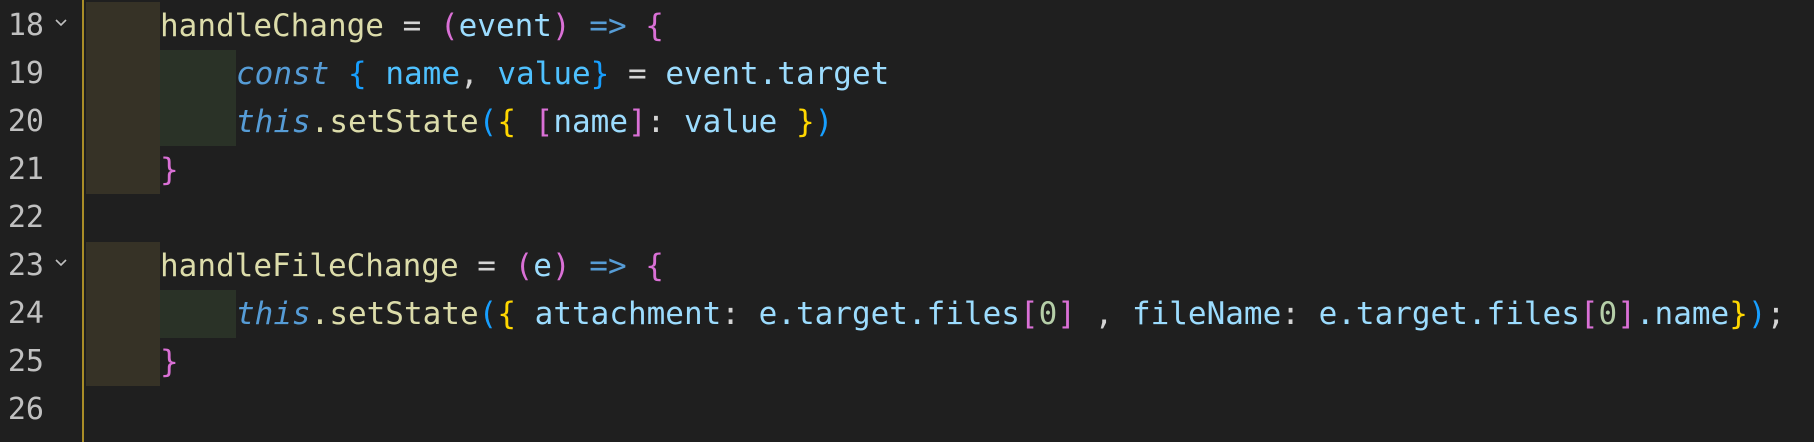  Describe the element at coordinates (25, 73) in the screenshot. I see `line-number: 19` at that location.